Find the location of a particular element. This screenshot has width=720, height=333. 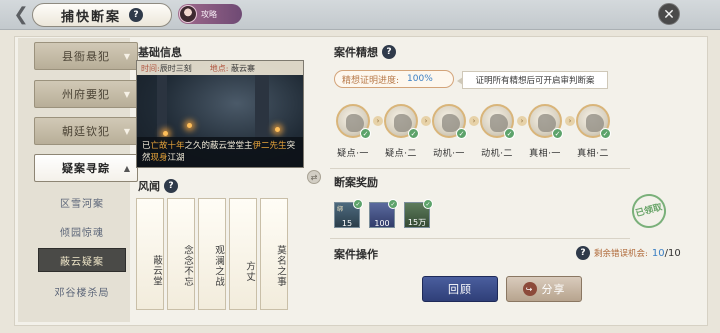

rumor-label: 念念不忘 is located at coordinates (187, 266).